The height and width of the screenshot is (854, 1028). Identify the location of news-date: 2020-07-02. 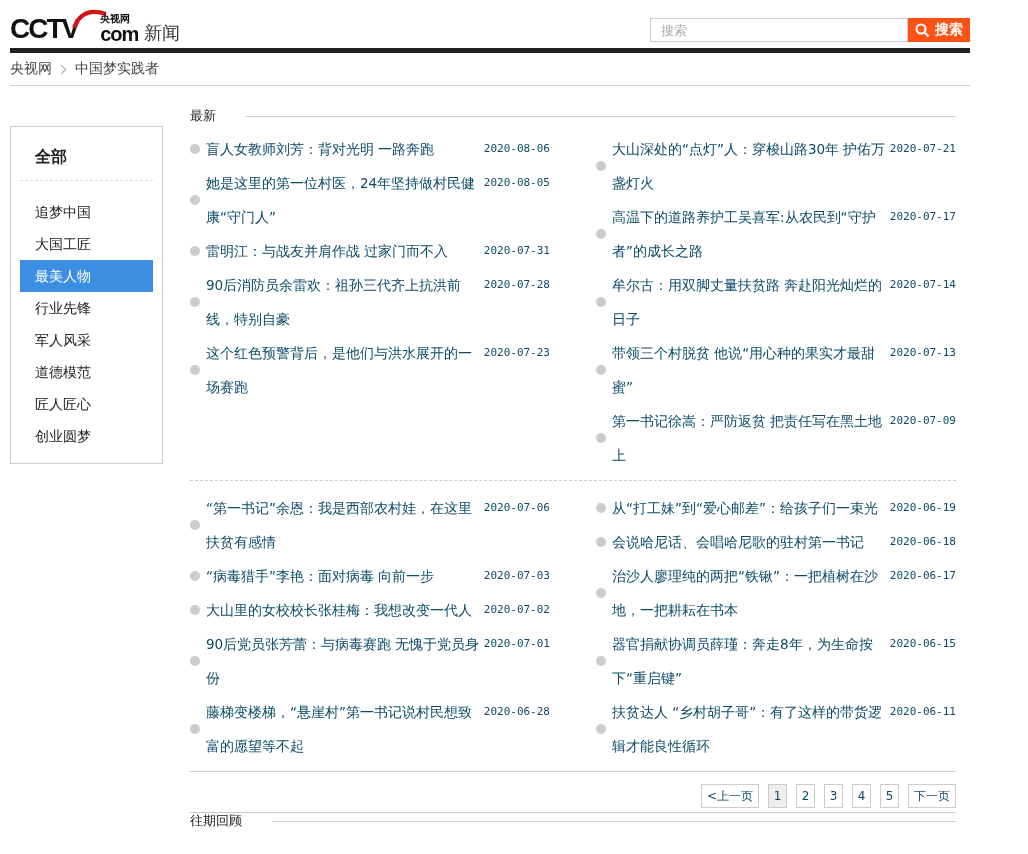
(516, 610).